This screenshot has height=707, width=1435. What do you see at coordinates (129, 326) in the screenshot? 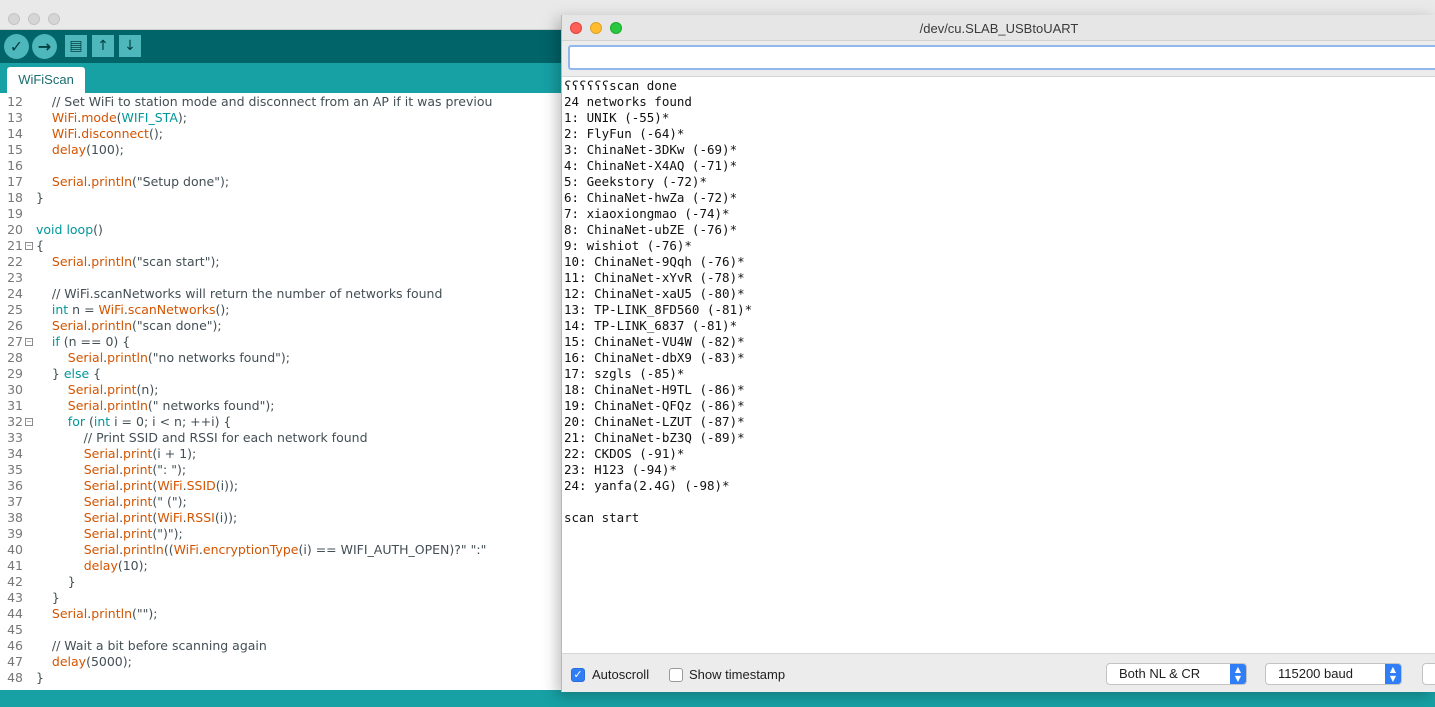
I see `code-text: Serial.println("scan done");` at bounding box center [129, 326].